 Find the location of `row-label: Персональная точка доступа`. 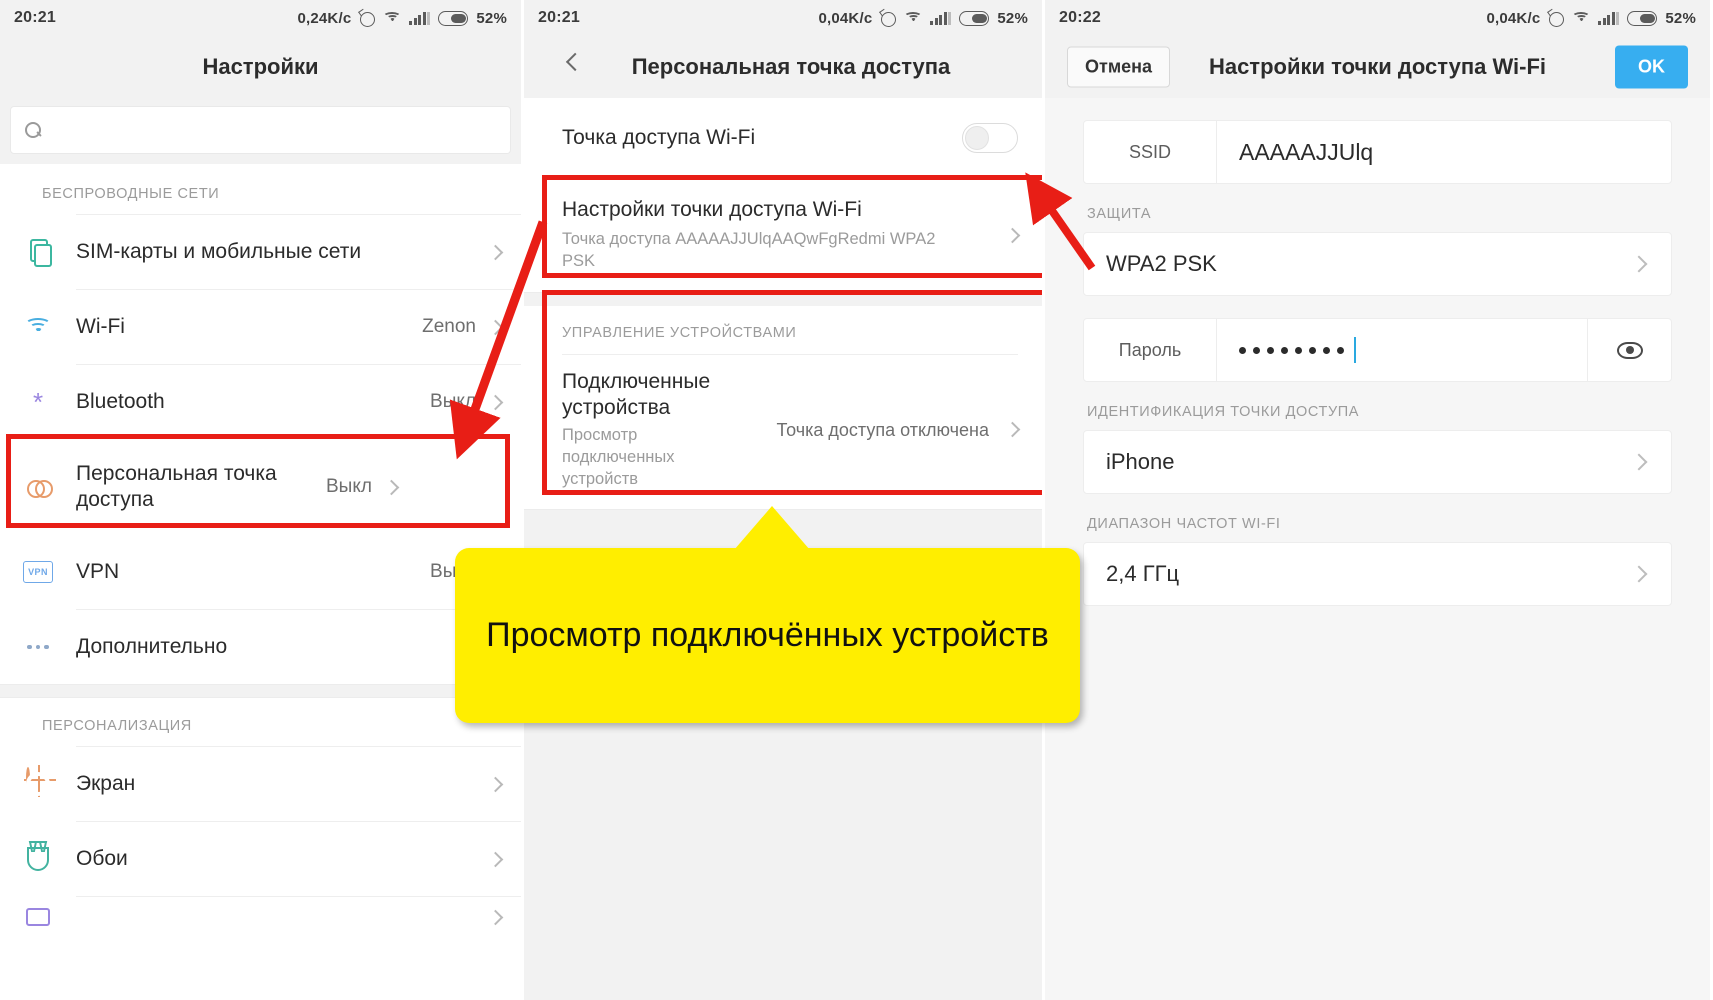

row-label: Персональная точка доступа is located at coordinates (176, 486).